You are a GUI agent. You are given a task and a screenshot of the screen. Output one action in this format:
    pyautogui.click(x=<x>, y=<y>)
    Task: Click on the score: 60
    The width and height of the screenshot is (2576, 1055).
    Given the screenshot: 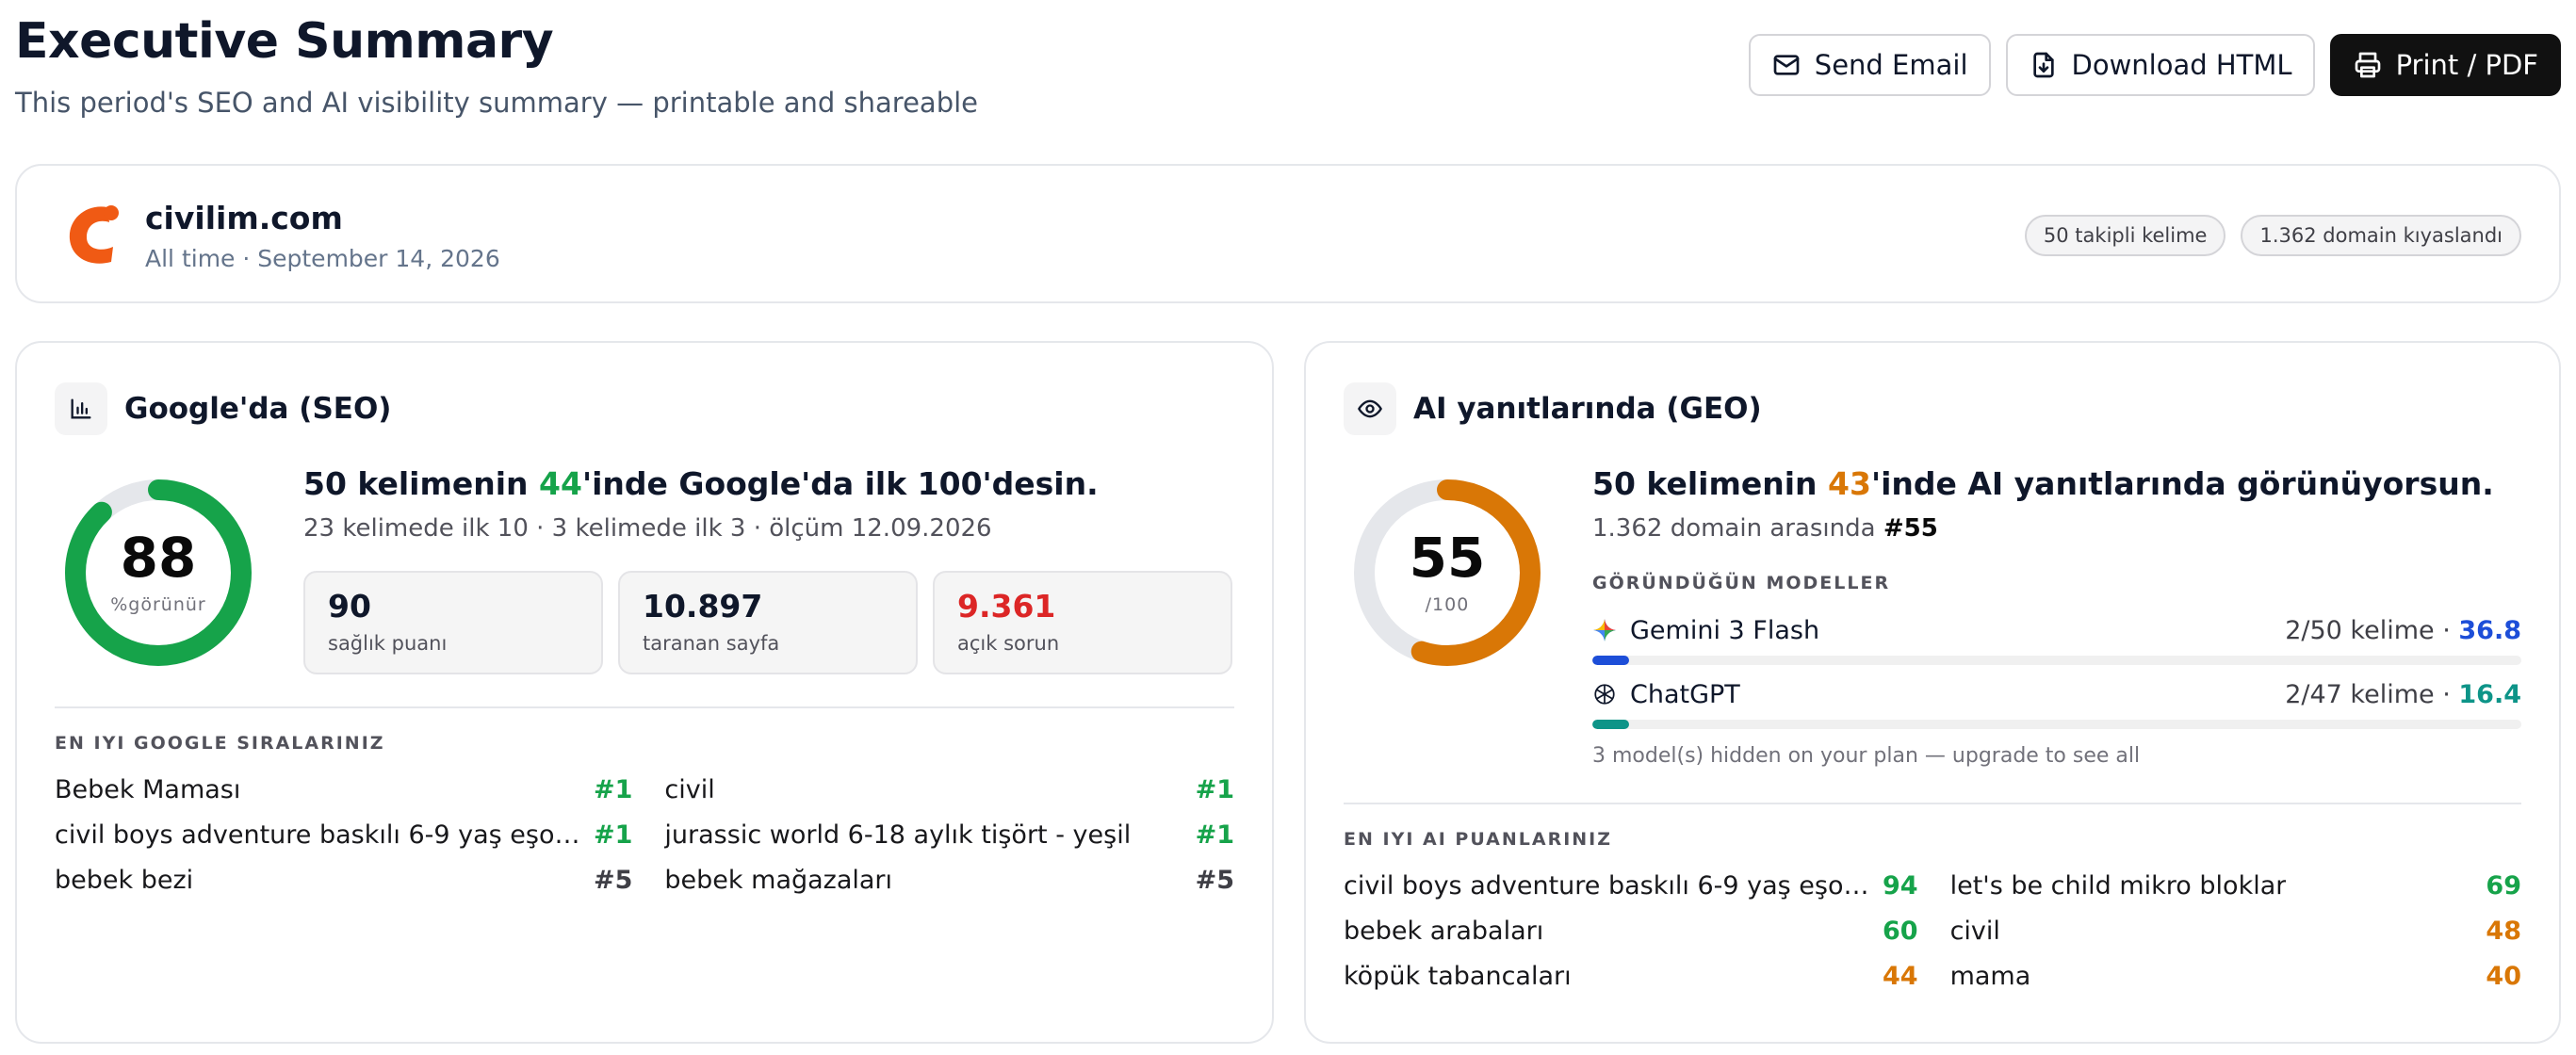 What is the action you would take?
    pyautogui.click(x=1900, y=931)
    